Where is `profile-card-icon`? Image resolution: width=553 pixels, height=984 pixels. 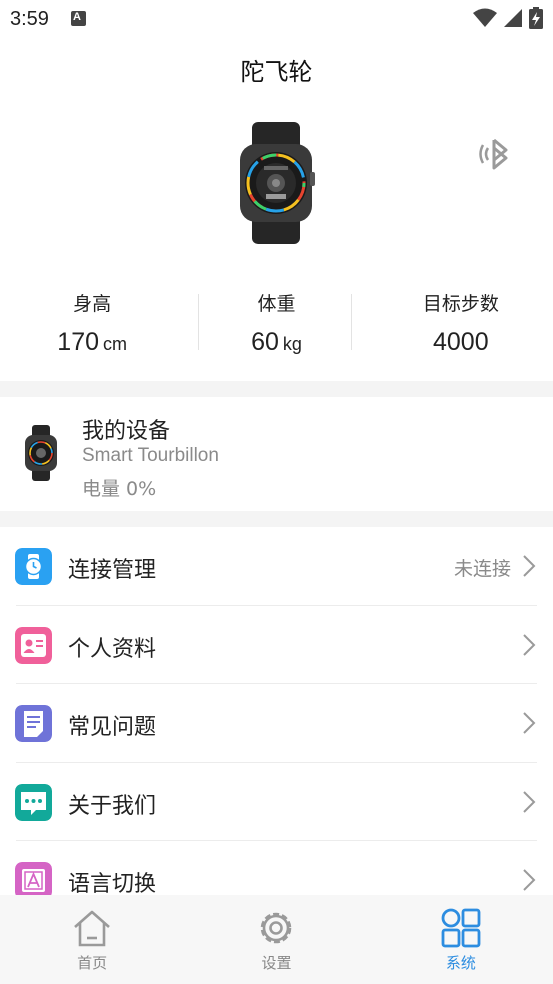
profile-card-icon is located at coordinates (33, 645).